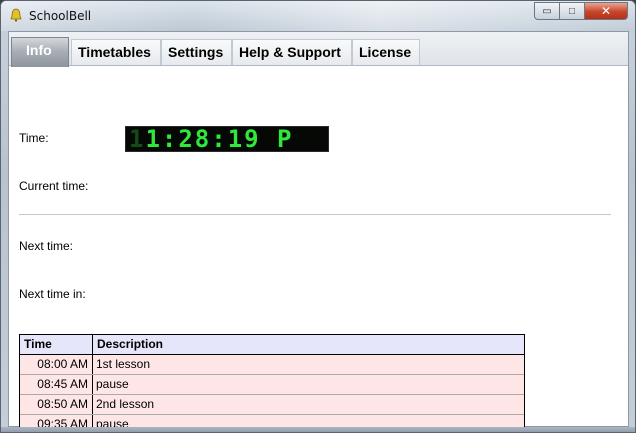  What do you see at coordinates (112, 384) in the screenshot?
I see `cell-description: pause` at bounding box center [112, 384].